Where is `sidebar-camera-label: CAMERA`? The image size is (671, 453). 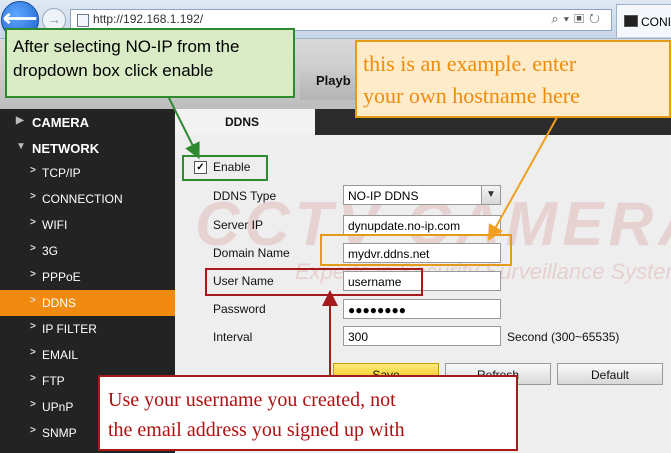 sidebar-camera-label: CAMERA is located at coordinates (61, 122).